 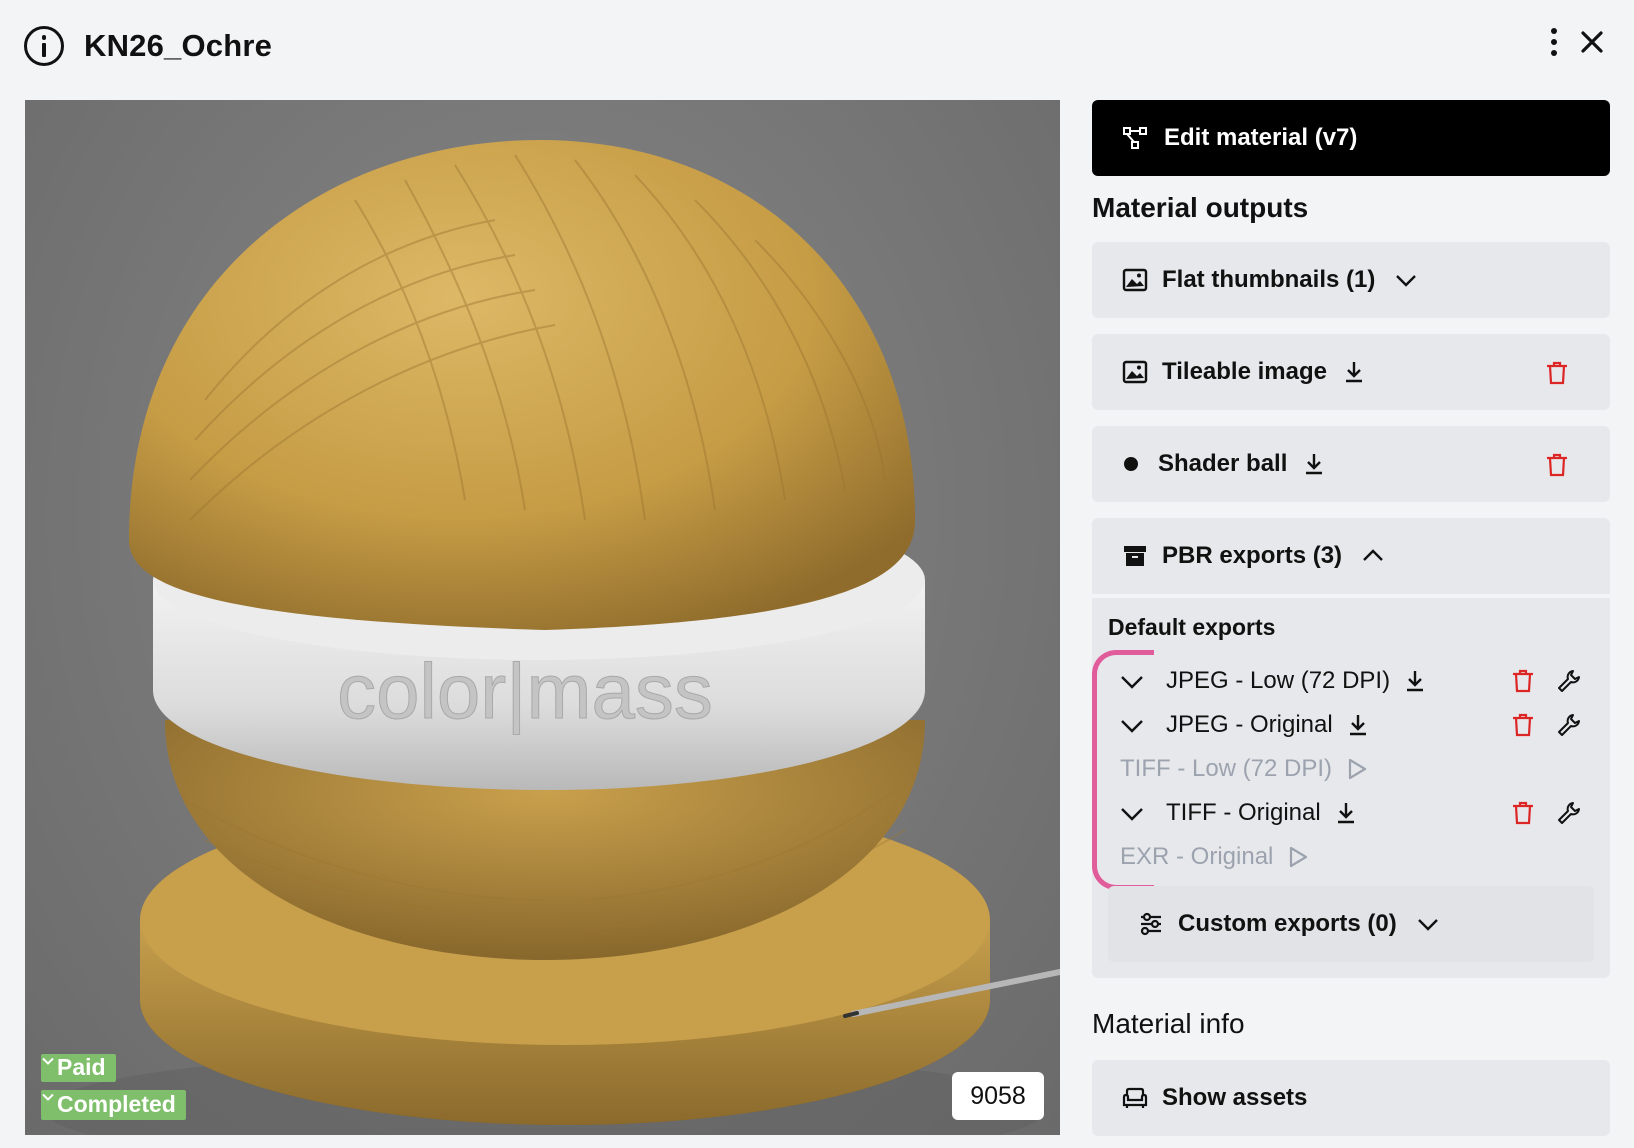 What do you see at coordinates (1373, 555) in the screenshot?
I see `chevron-up-icon` at bounding box center [1373, 555].